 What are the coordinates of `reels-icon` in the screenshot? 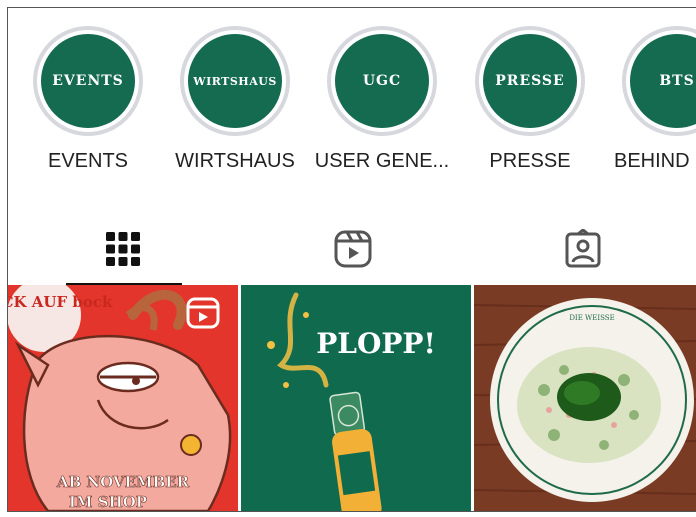 It's located at (353, 249).